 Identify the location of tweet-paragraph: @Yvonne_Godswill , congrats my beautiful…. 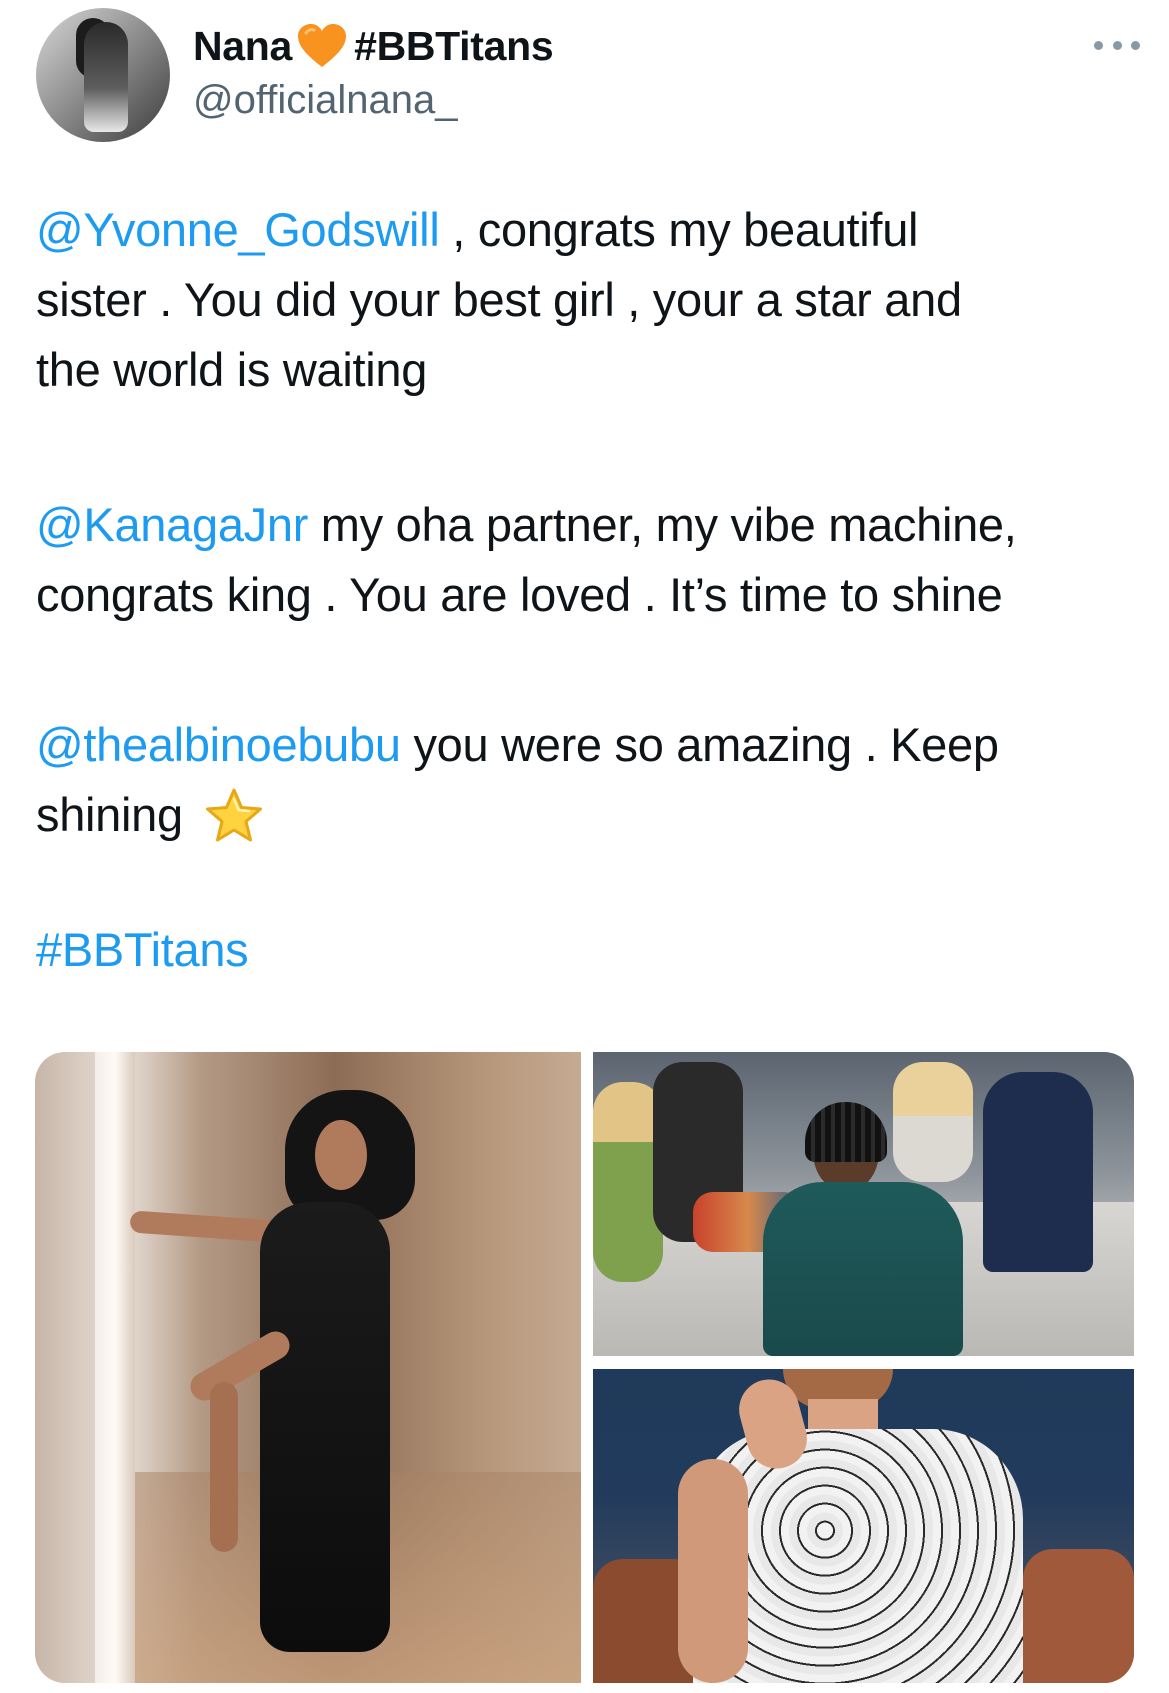
(586, 300).